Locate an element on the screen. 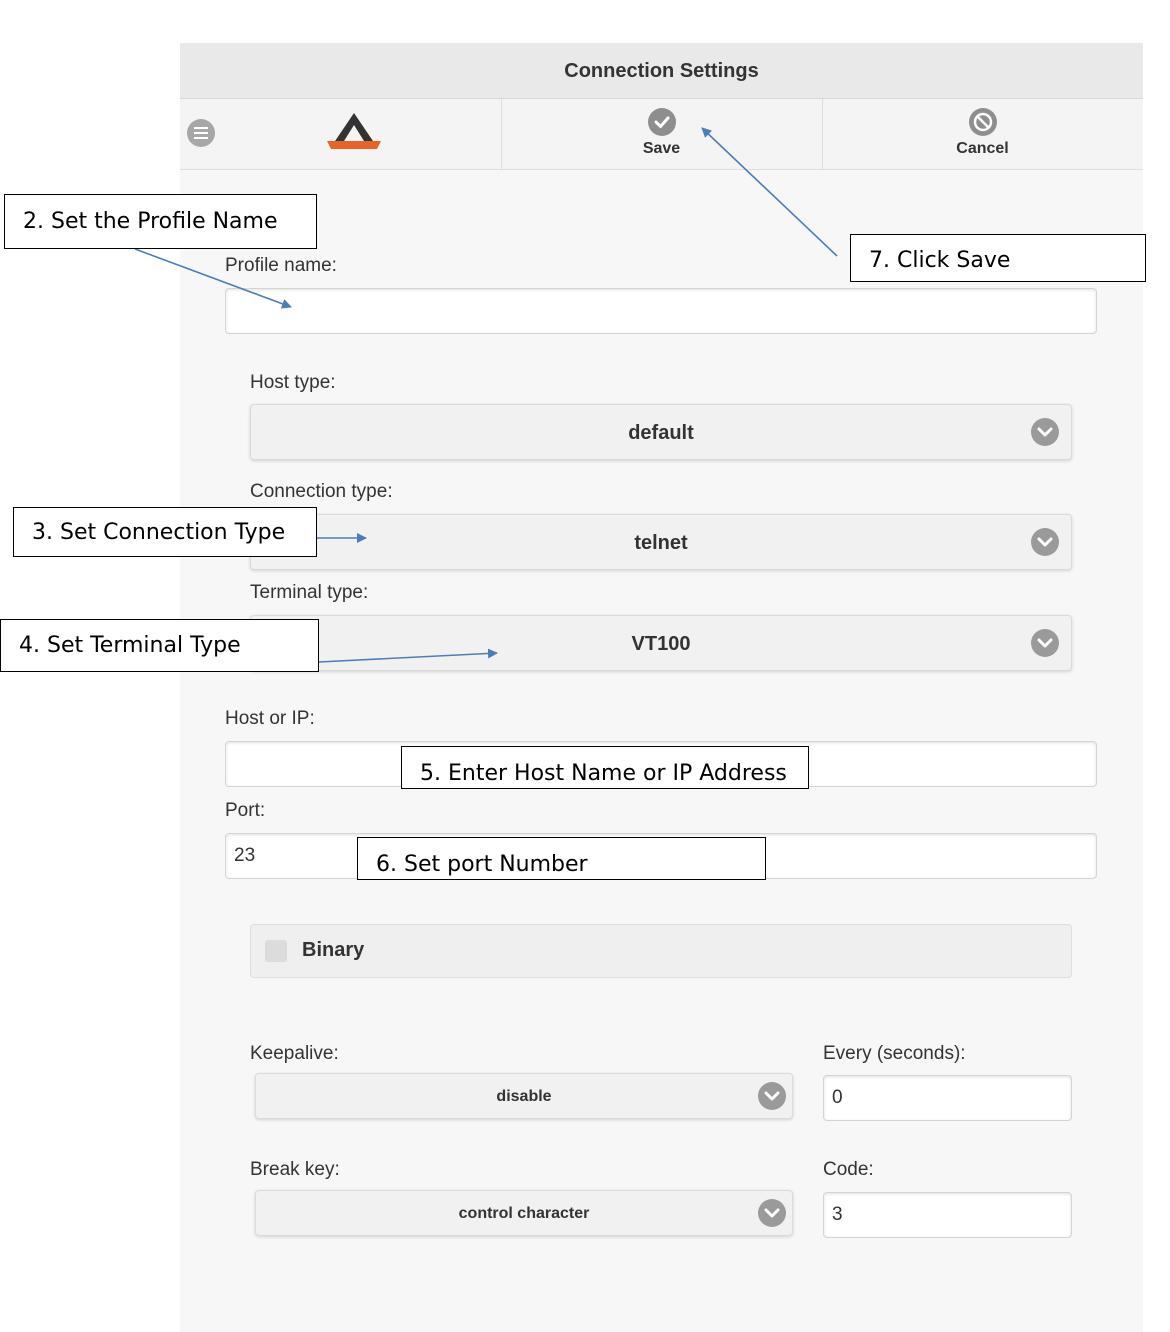  arrow-to-terminal-type is located at coordinates (408, 655).